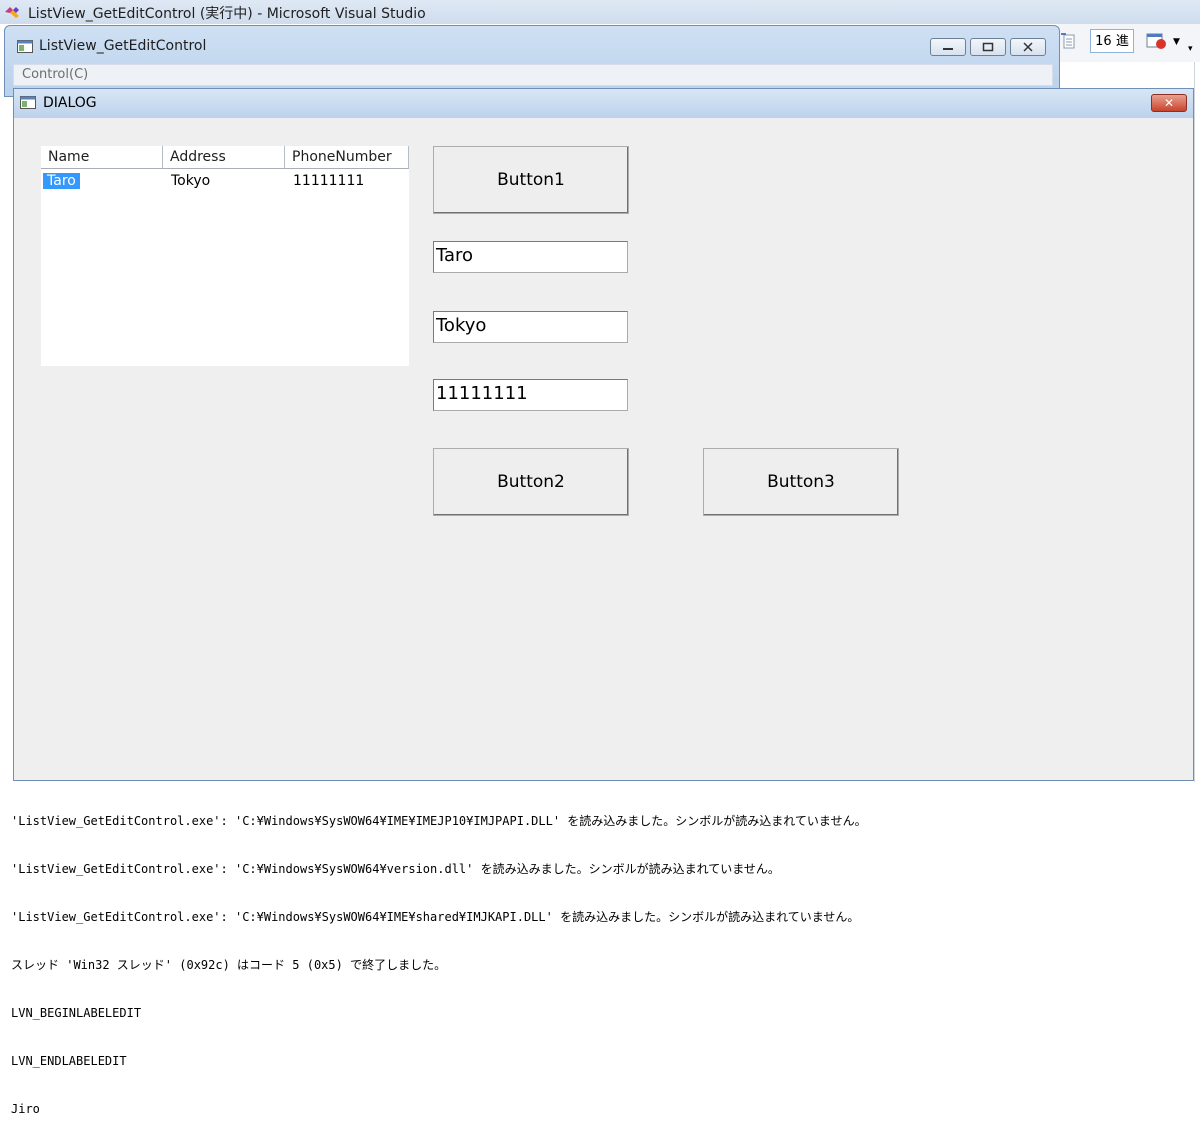  Describe the element at coordinates (1197, 422) in the screenshot. I see `vs-side-panel` at that location.